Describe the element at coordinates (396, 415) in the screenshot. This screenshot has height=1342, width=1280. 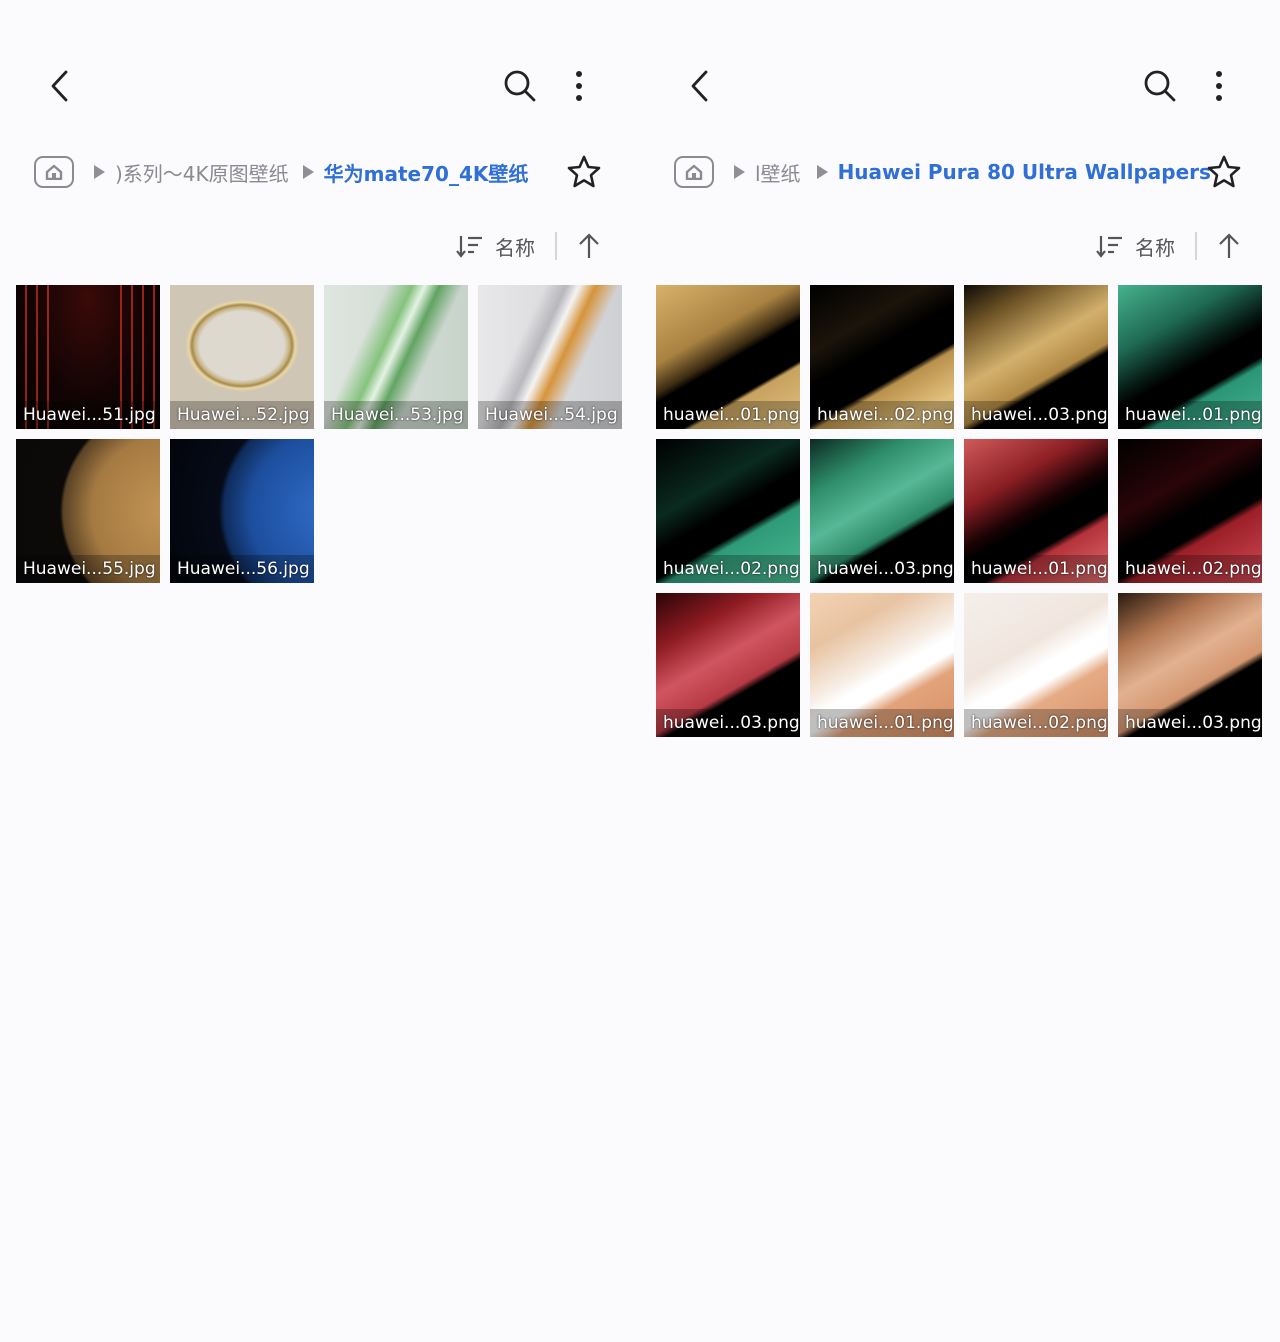
I see `file-name: Huawei...53.jpg` at that location.